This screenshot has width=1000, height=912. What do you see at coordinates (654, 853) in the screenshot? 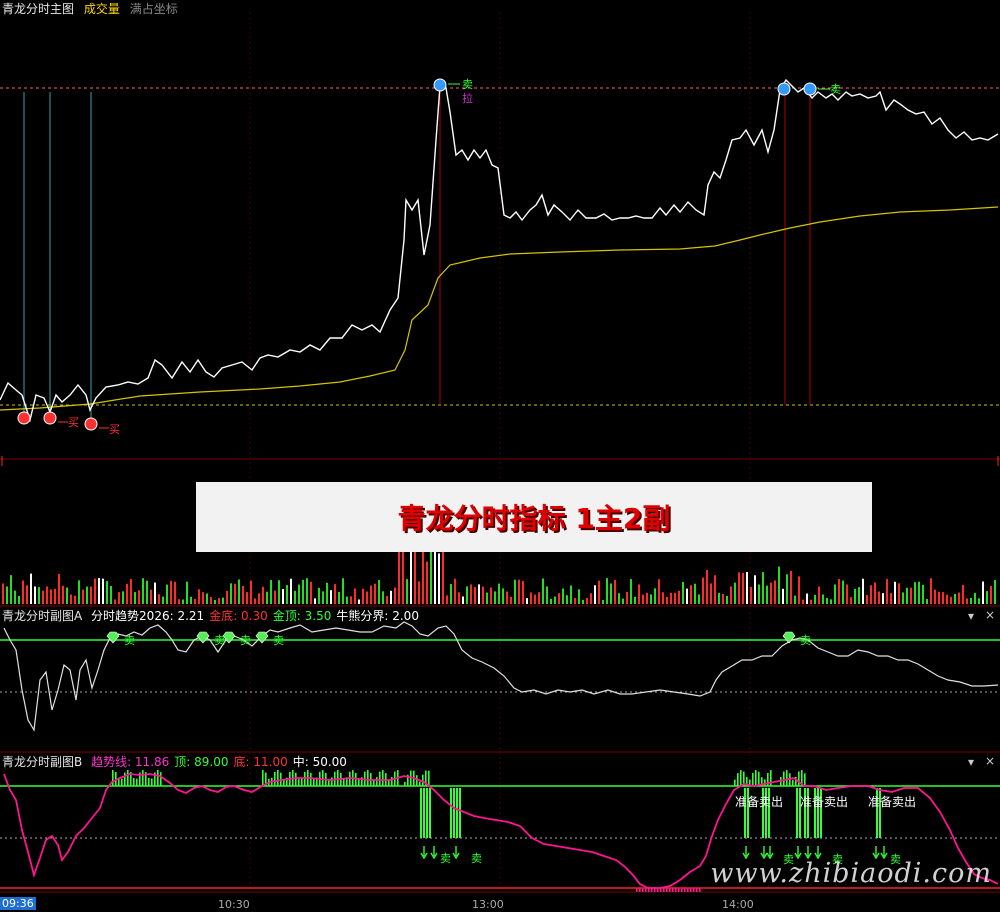
I see `sub-b-sell-arrows` at bounding box center [654, 853].